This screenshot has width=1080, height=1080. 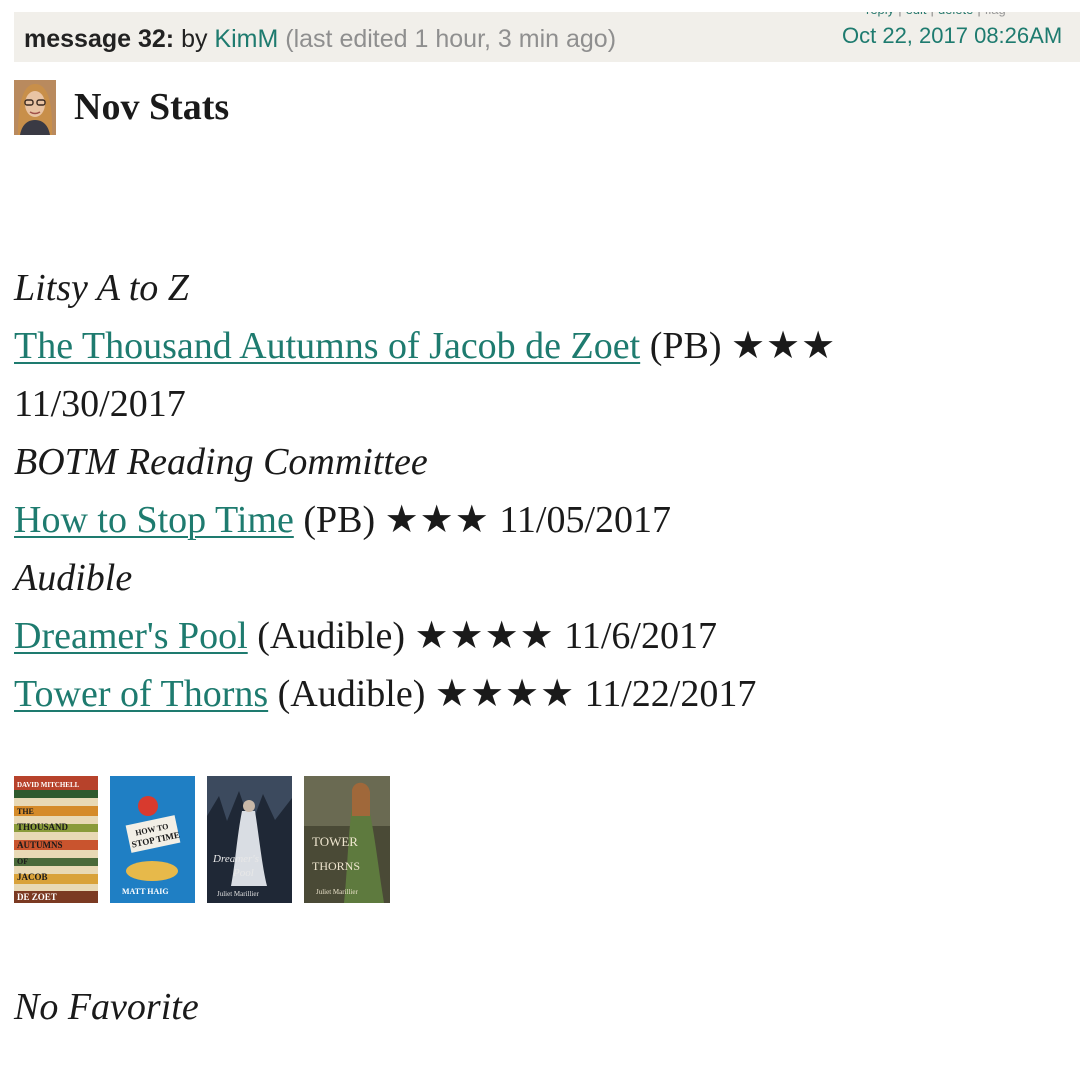 I want to click on cover-text: JACOB, so click(x=32, y=877).